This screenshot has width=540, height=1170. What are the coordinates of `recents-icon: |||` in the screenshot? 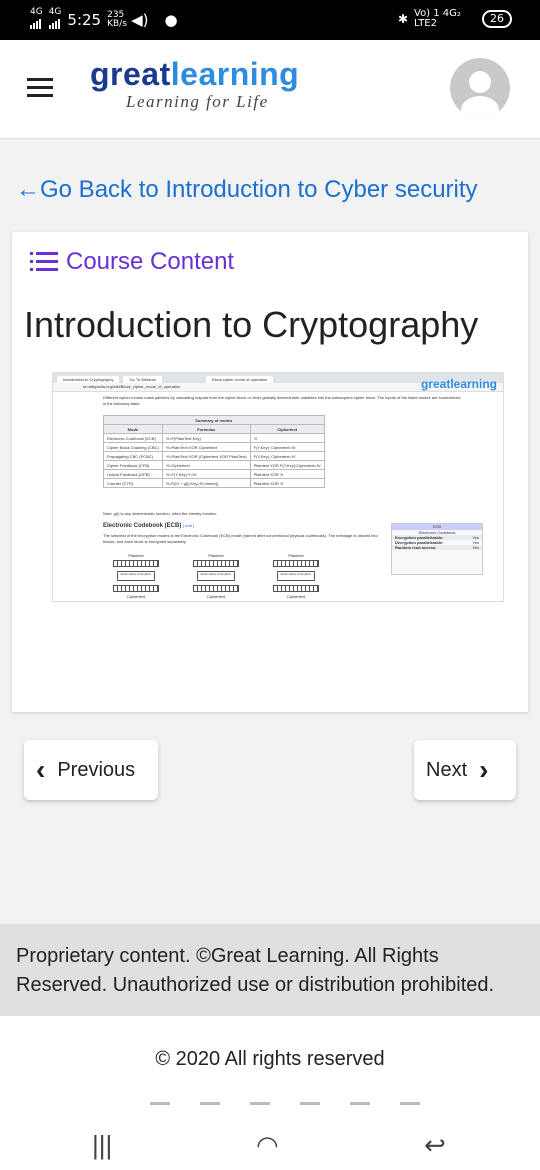 It's located at (102, 1145).